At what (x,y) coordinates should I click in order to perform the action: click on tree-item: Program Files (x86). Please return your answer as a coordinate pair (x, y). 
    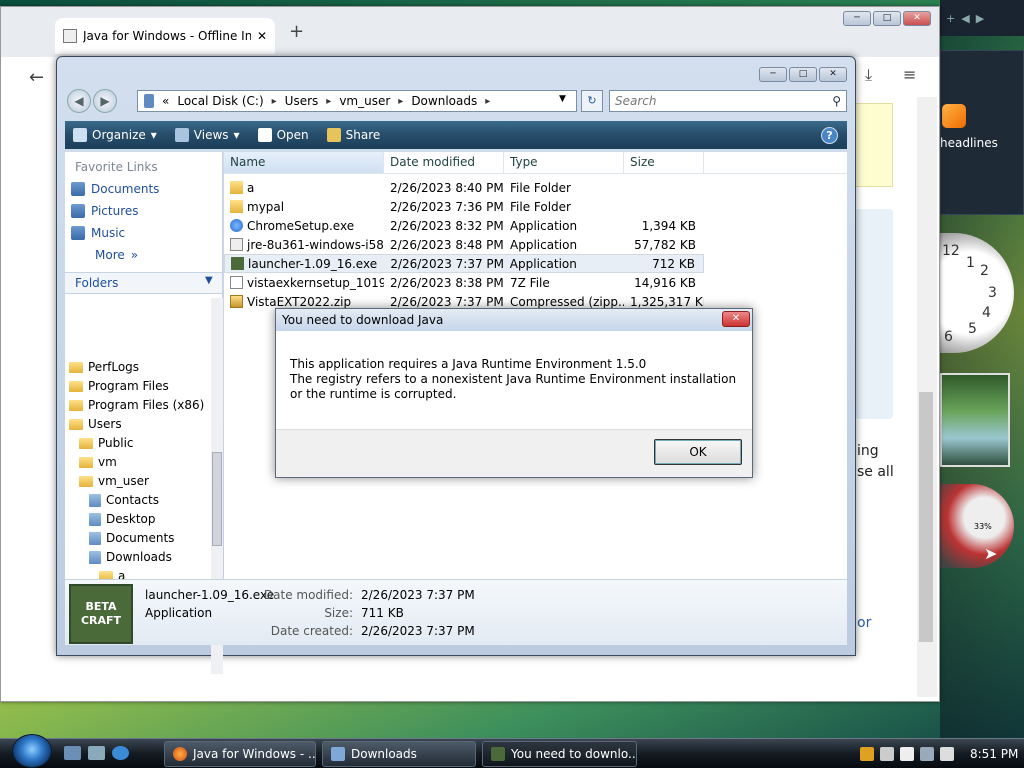
    Looking at the image, I should click on (136, 405).